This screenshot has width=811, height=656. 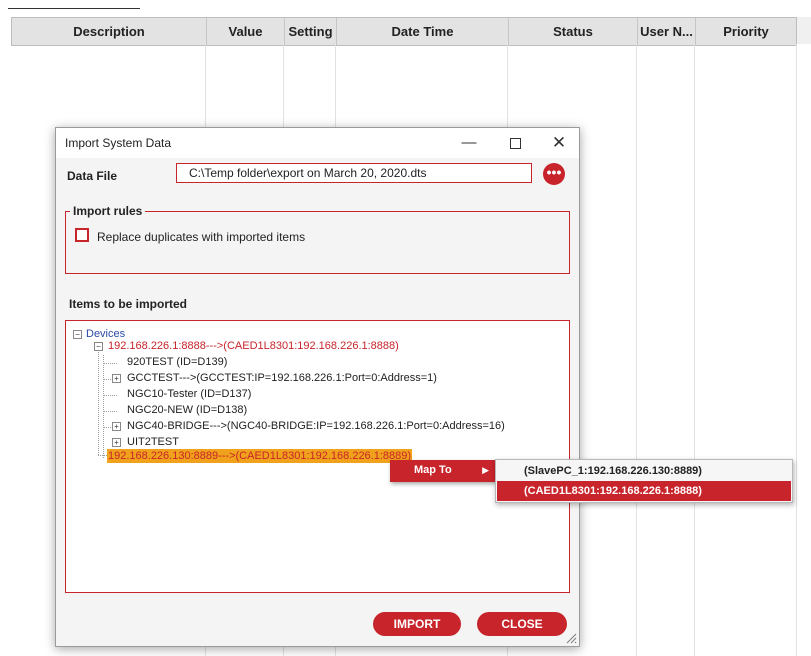 What do you see at coordinates (77, 334) in the screenshot?
I see `collapse-devices-toggle: −` at bounding box center [77, 334].